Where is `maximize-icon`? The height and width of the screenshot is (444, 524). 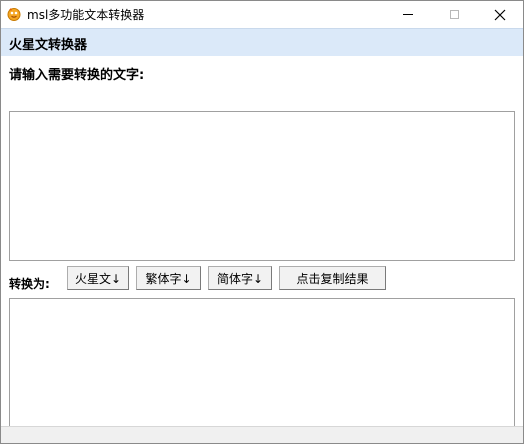
maximize-icon is located at coordinates (454, 14).